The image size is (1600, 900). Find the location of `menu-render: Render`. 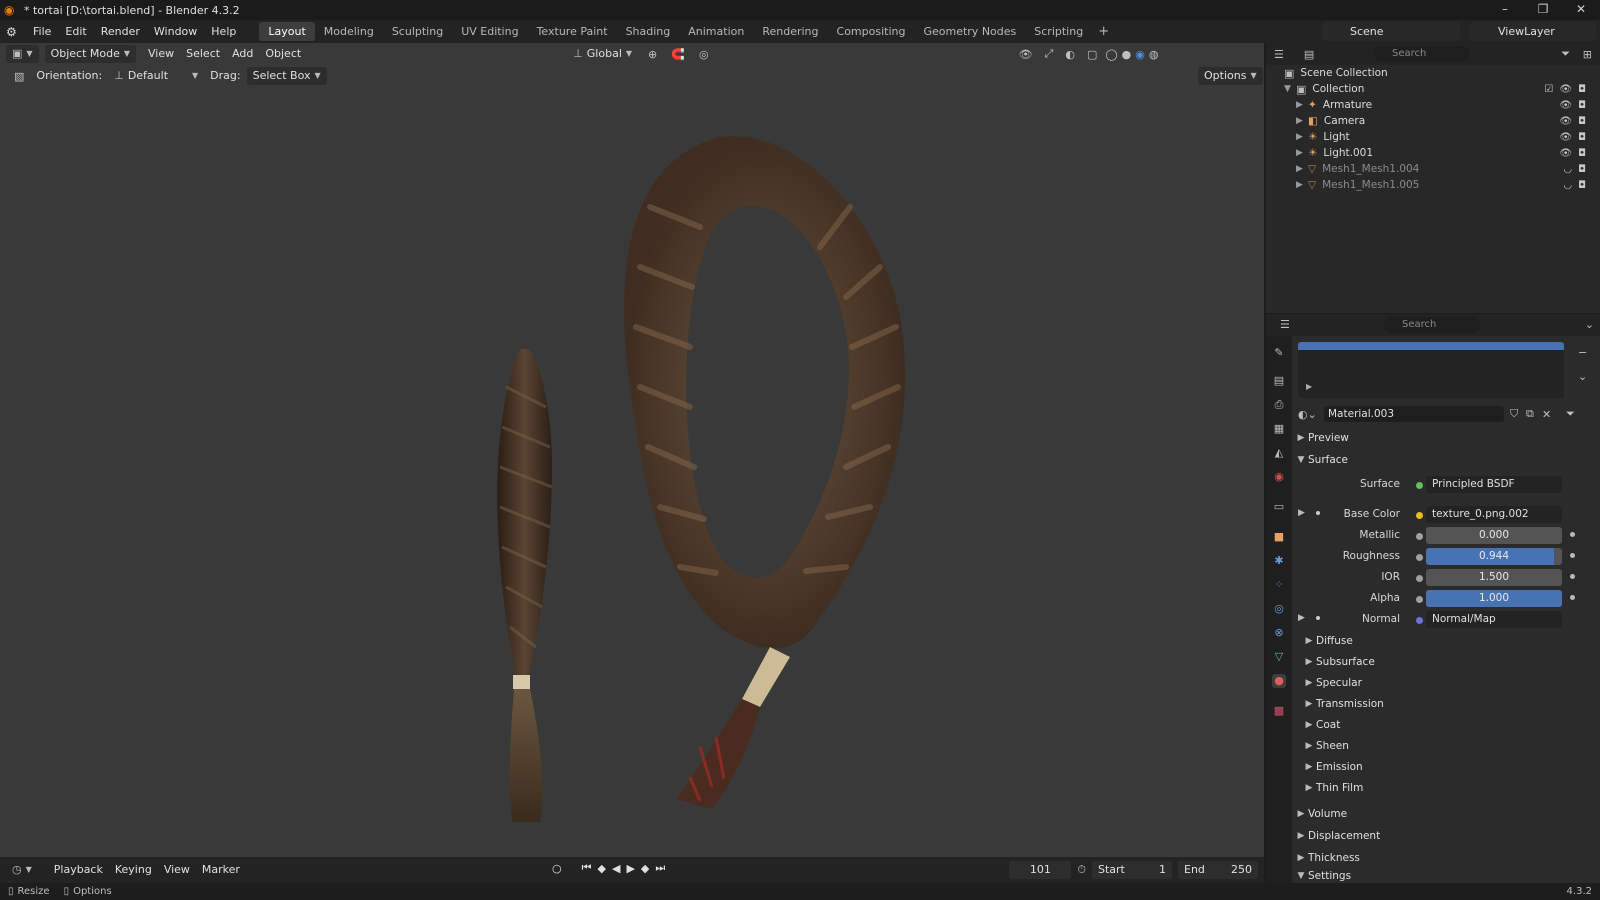

menu-render: Render is located at coordinates (120, 31).